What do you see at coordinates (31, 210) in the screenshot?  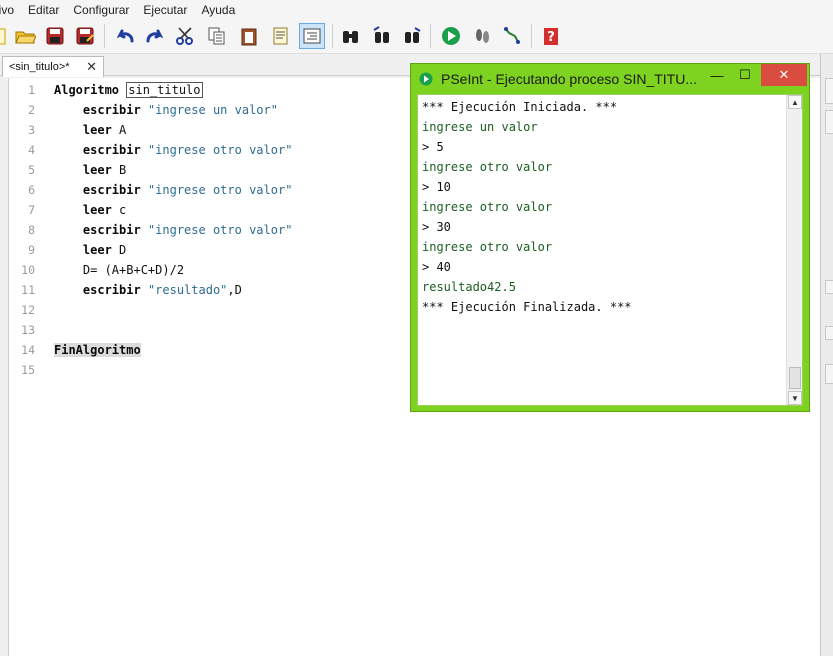 I see `line-number: 7` at bounding box center [31, 210].